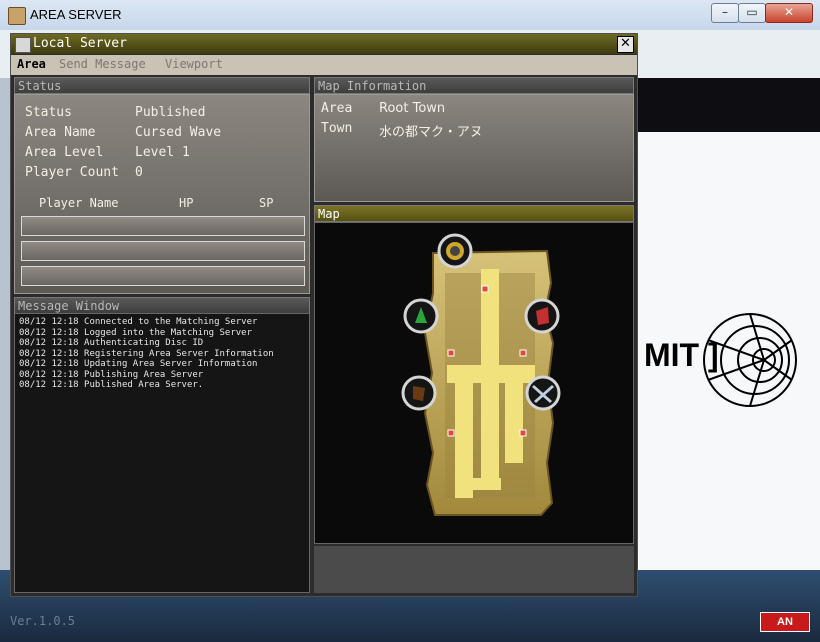 Image resolution: width=820 pixels, height=642 pixels. Describe the element at coordinates (162, 85) in the screenshot. I see `status-header: Status` at that location.